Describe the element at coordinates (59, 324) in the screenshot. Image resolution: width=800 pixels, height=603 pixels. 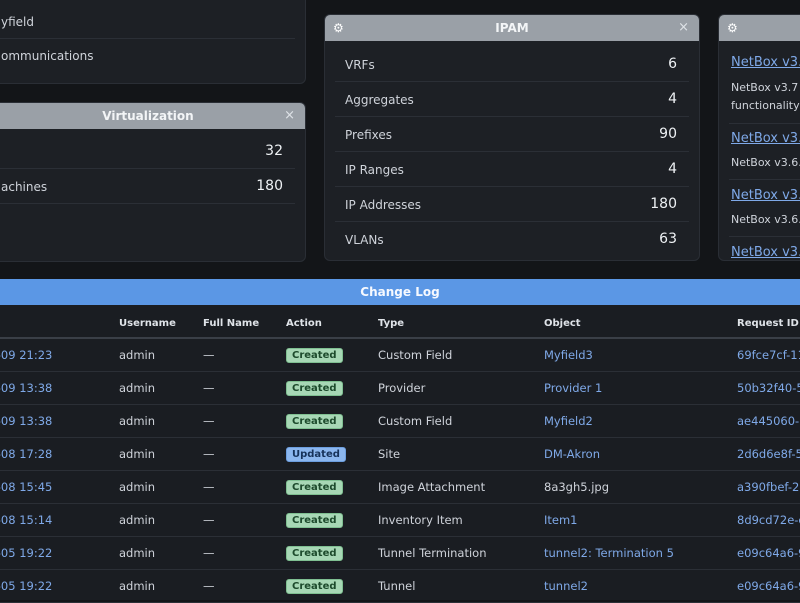
I see `column-header-time` at that location.